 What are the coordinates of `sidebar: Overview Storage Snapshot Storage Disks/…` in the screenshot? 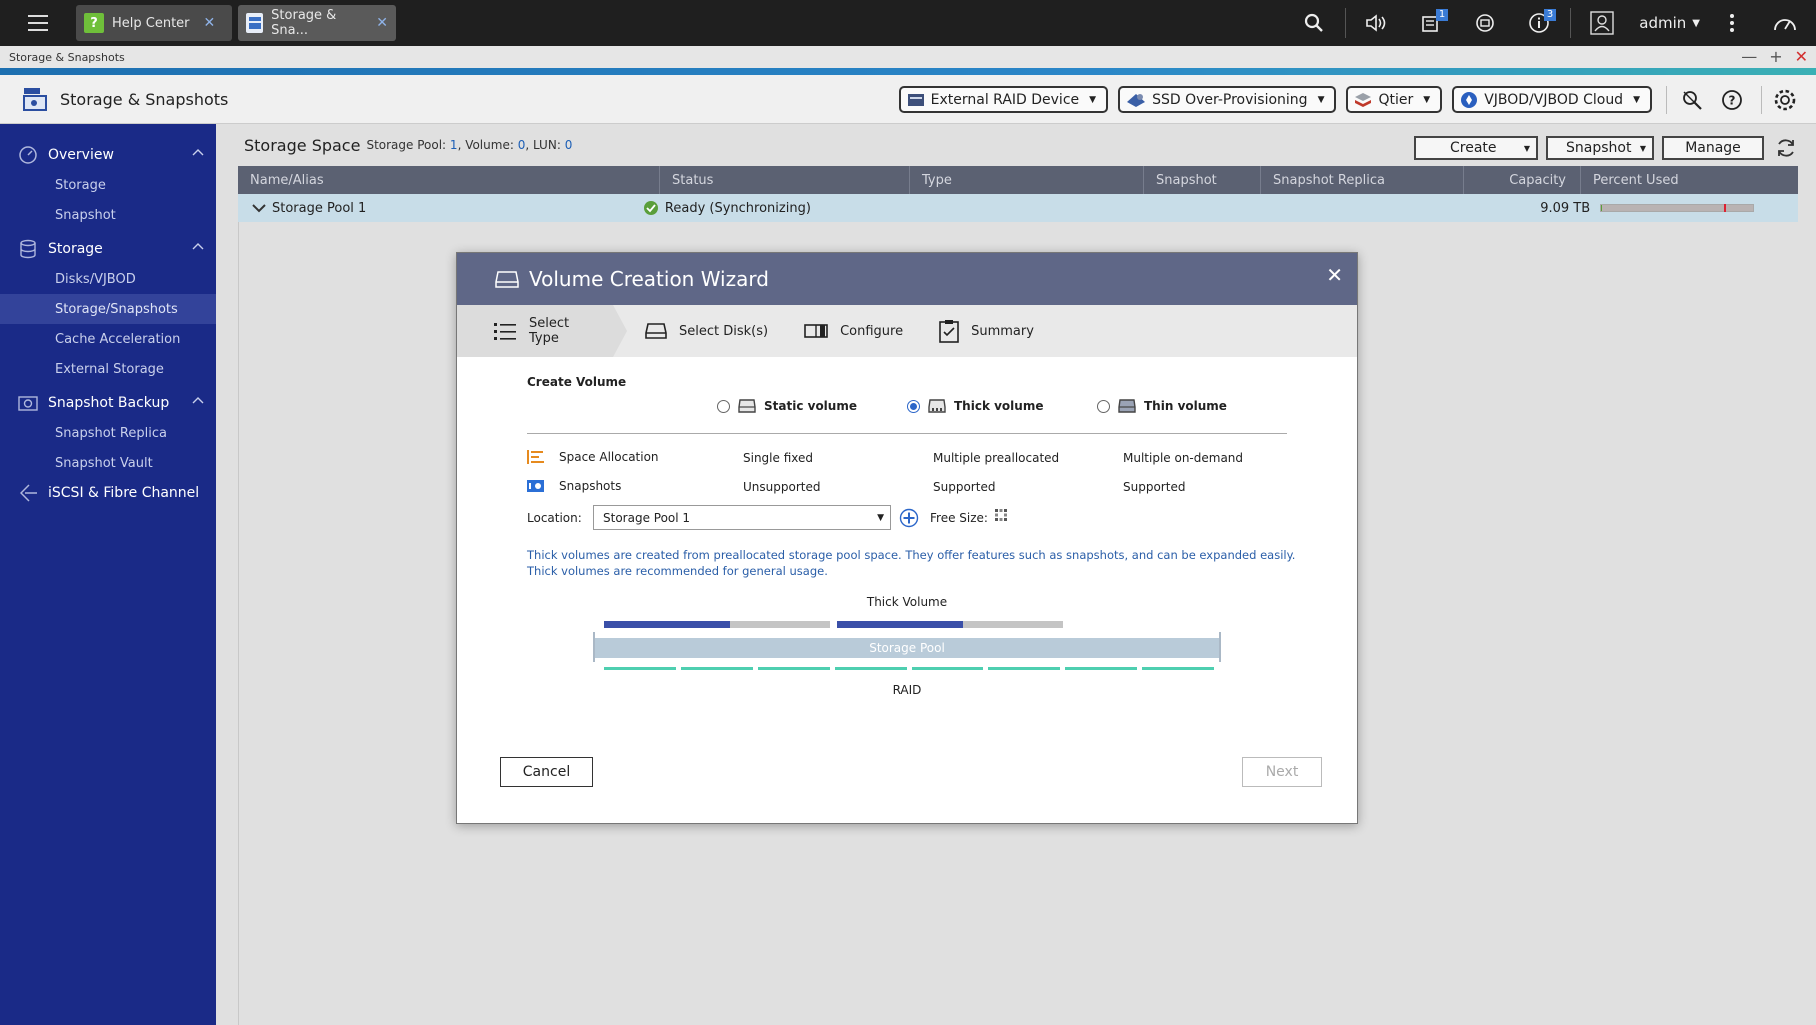 It's located at (108, 574).